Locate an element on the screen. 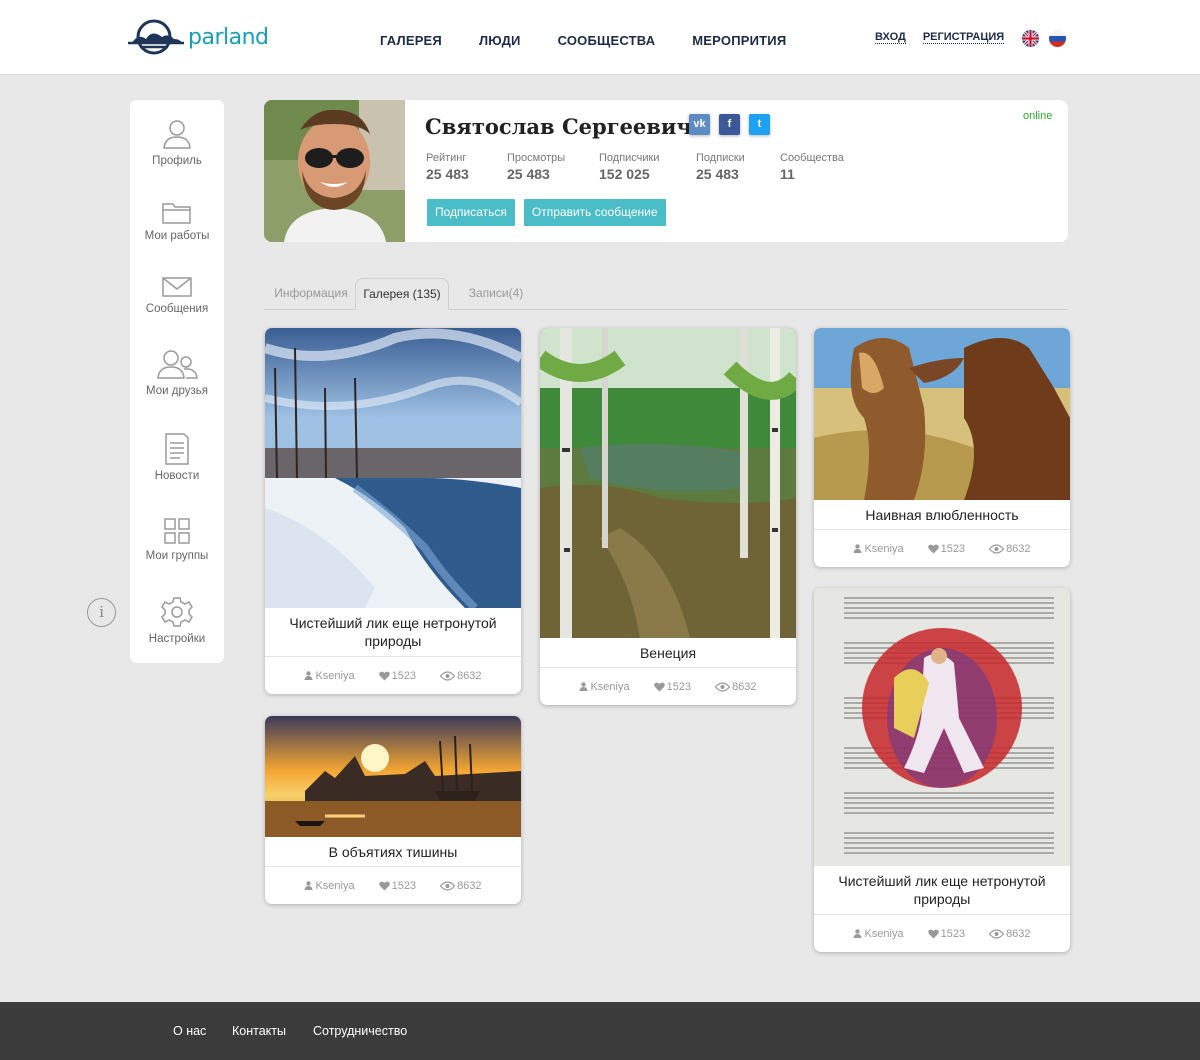 Image resolution: width=1200 pixels, height=1060 pixels. tab-info: Информация is located at coordinates (311, 294).